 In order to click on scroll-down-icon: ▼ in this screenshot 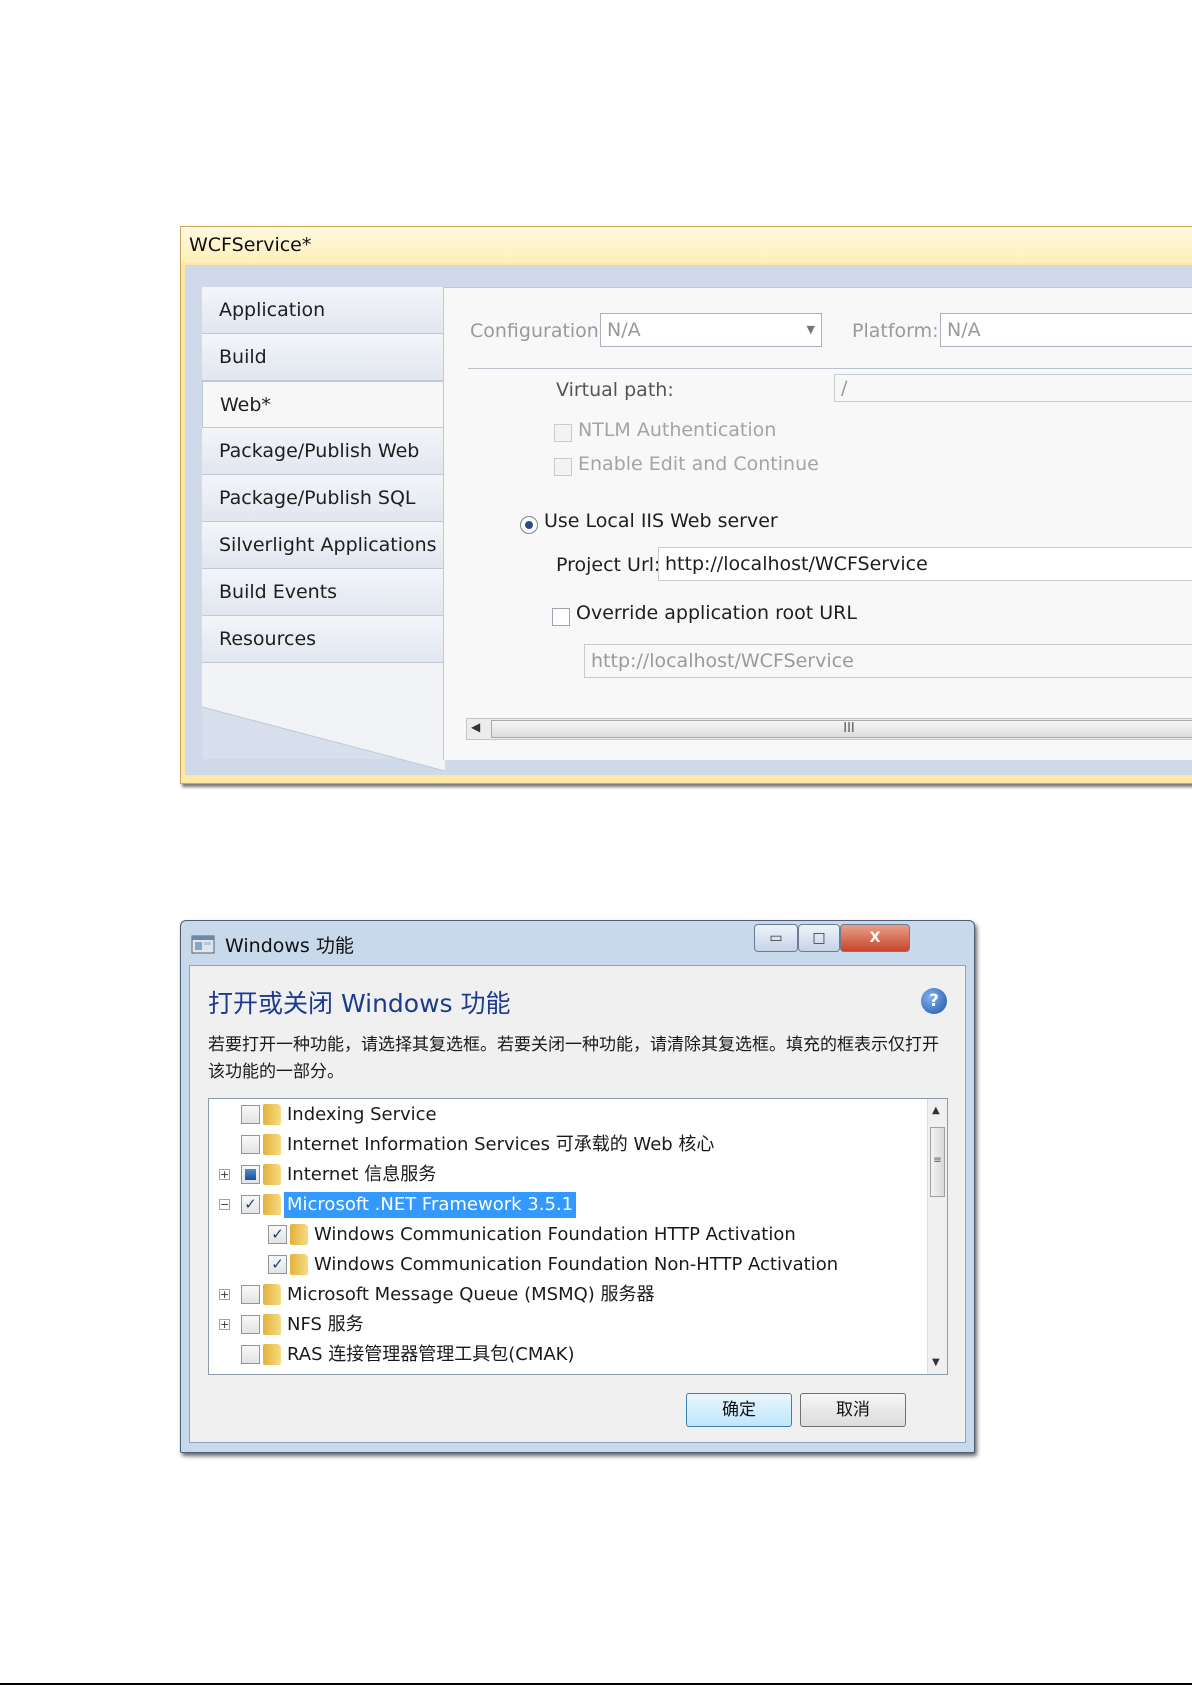, I will do `click(936, 1362)`.